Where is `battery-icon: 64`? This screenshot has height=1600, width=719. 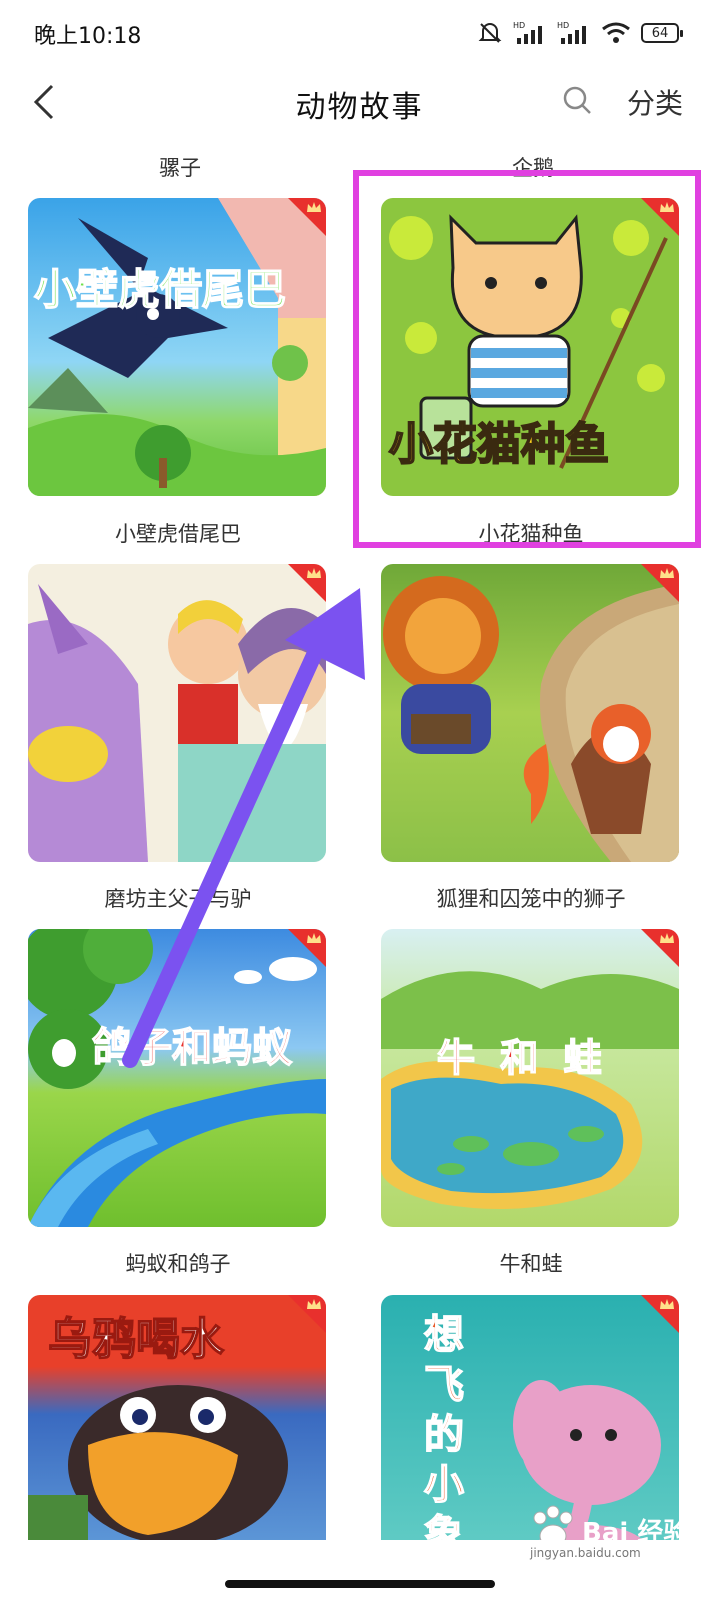
battery-icon: 64 is located at coordinates (662, 33).